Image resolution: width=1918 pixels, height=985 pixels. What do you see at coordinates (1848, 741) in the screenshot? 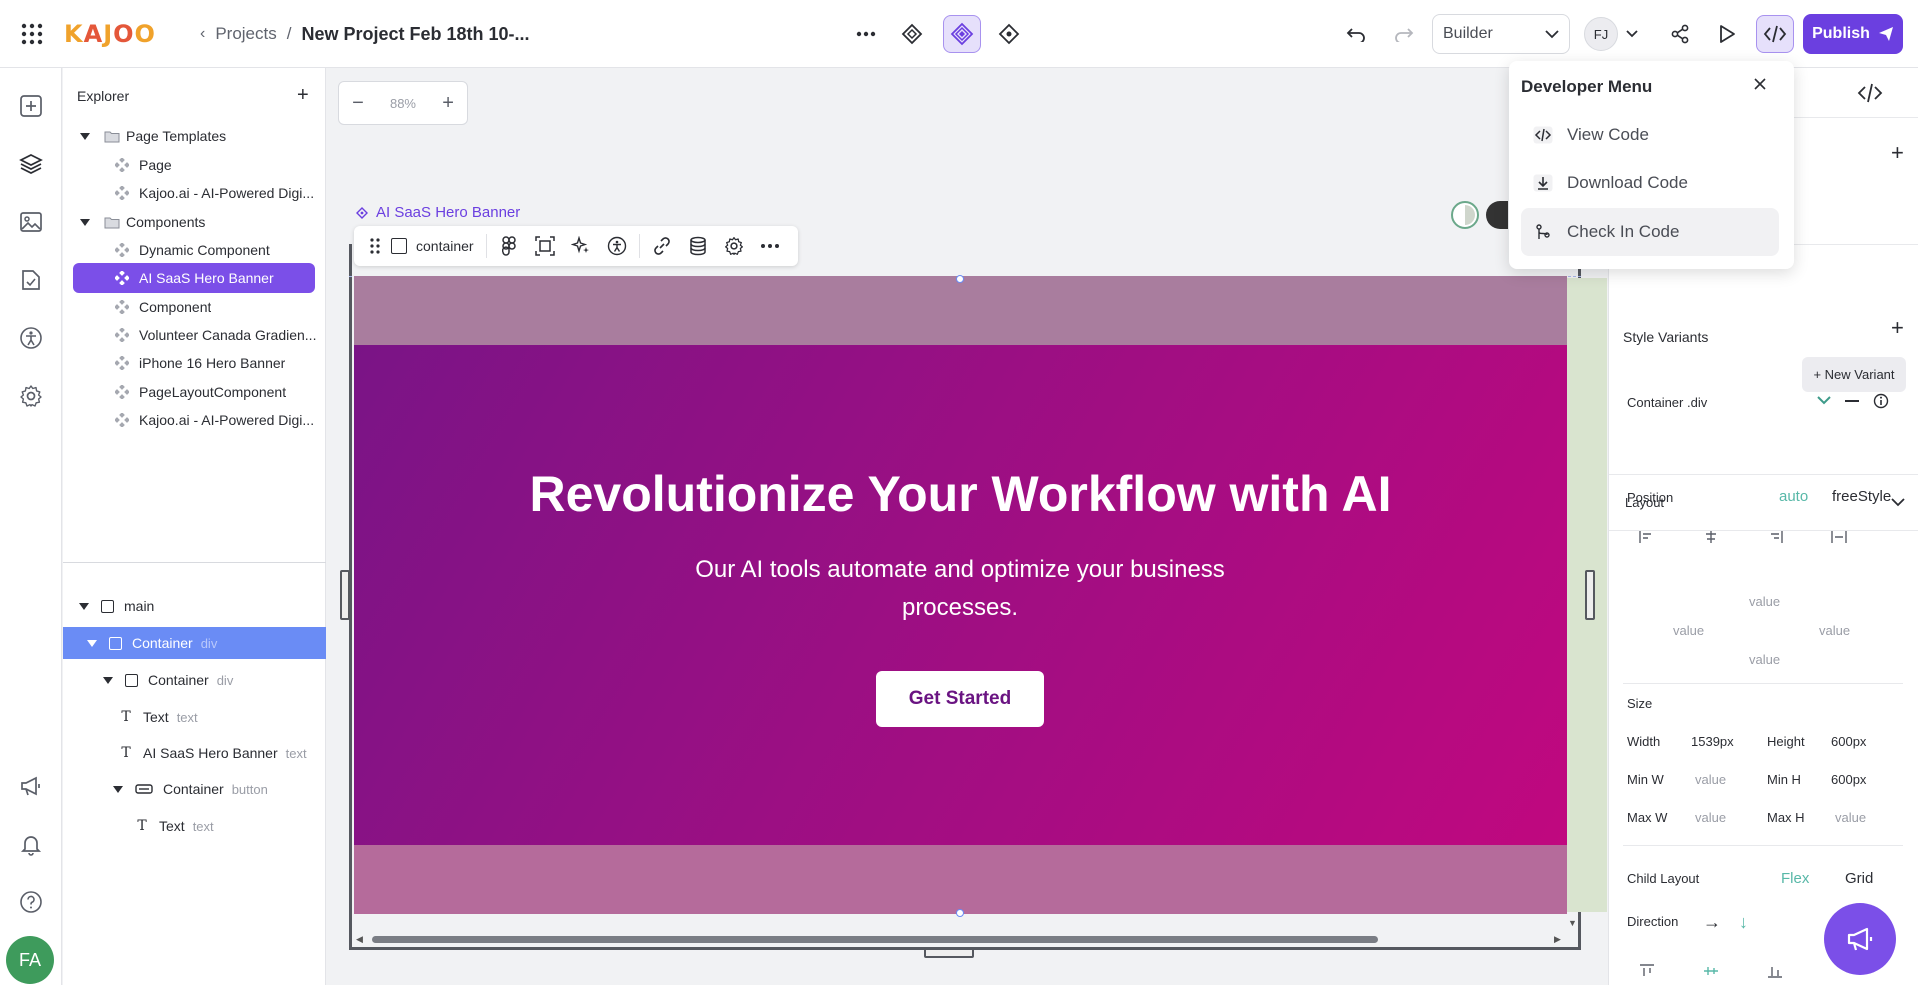
I see `height-input: 600px` at bounding box center [1848, 741].